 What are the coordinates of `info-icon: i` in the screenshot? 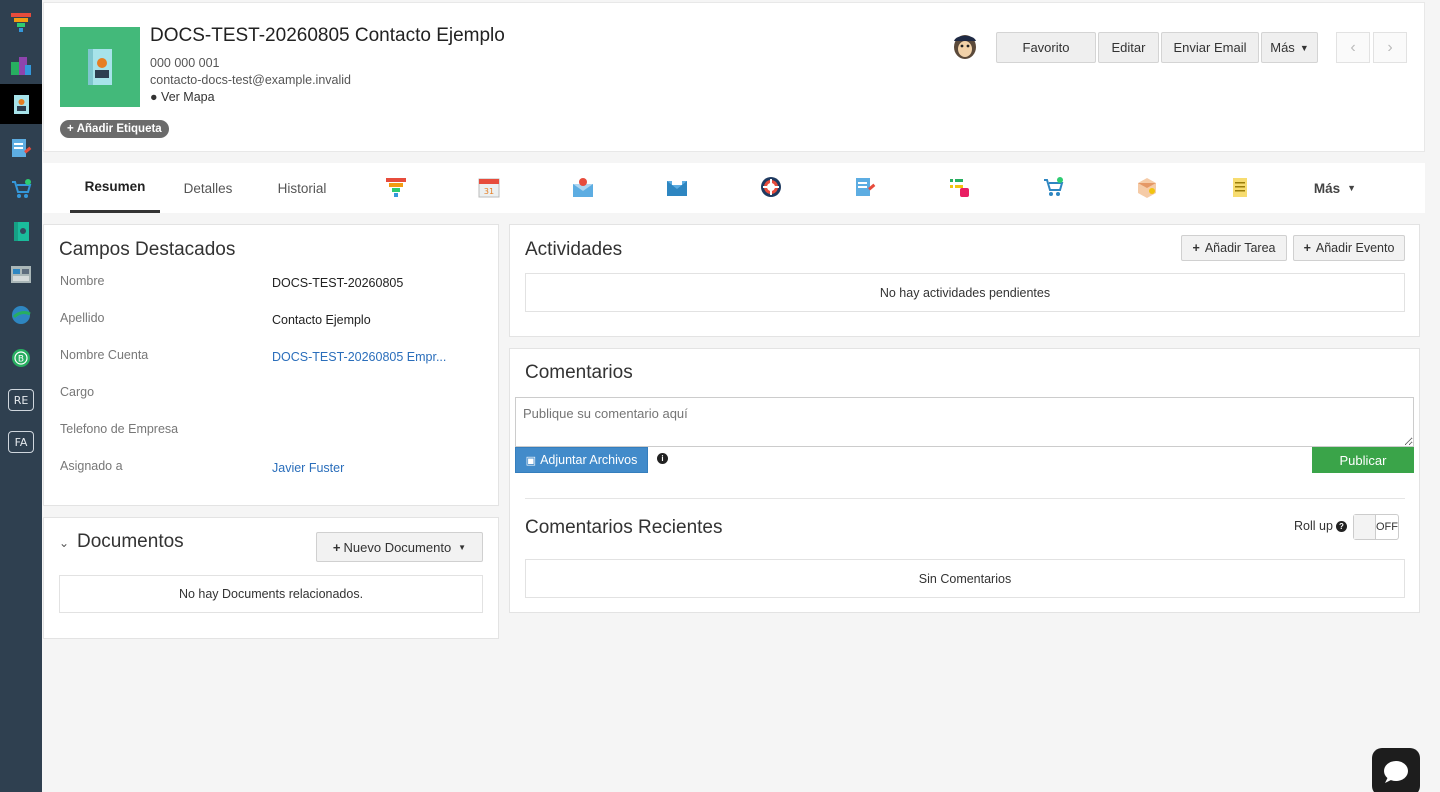 It's located at (662, 458).